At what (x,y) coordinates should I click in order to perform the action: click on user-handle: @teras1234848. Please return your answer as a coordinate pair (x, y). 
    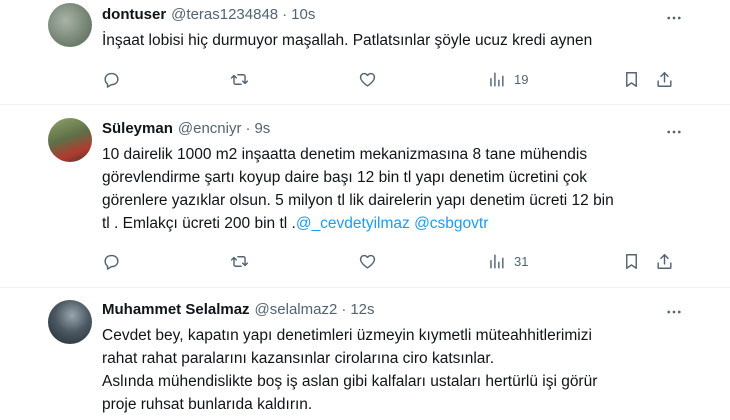
    Looking at the image, I should click on (224, 15).